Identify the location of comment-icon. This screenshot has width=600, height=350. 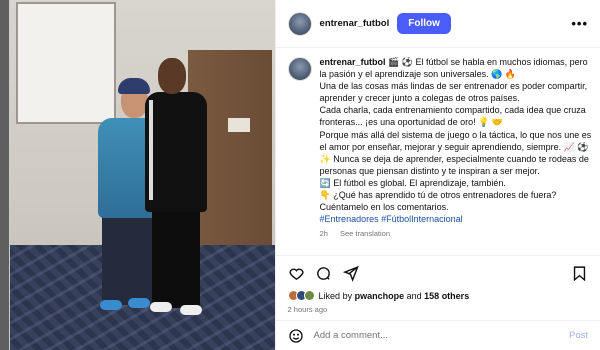
(323, 273).